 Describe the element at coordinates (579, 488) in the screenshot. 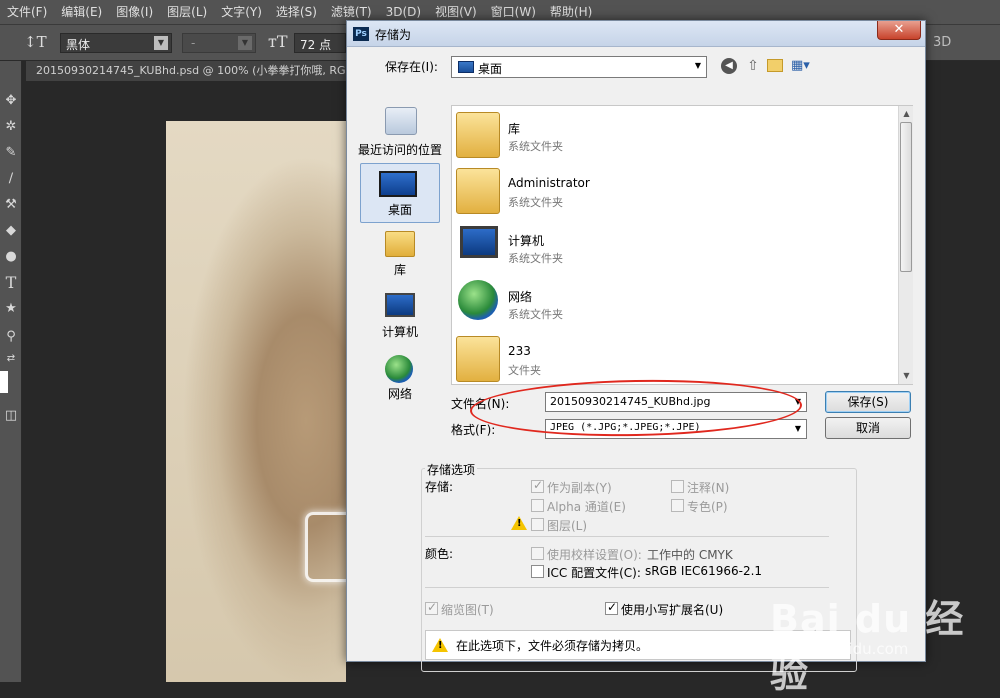

I see `as-copy-label: 作为副本(Y)` at that location.